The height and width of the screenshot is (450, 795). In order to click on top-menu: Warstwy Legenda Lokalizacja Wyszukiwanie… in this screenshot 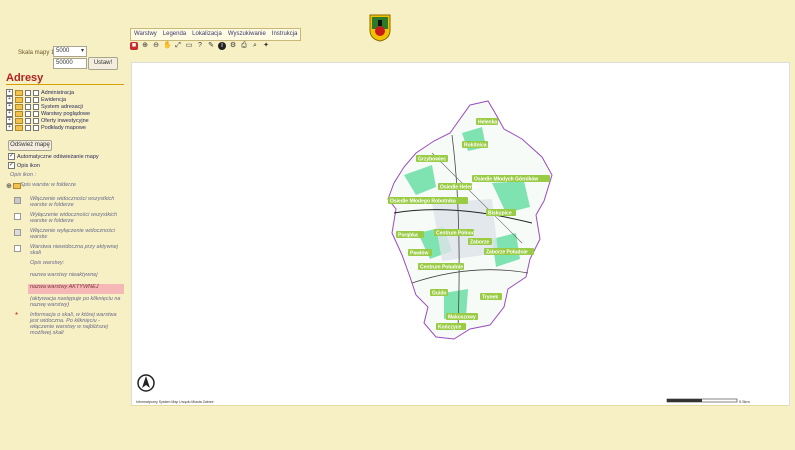, I will do `click(216, 34)`.